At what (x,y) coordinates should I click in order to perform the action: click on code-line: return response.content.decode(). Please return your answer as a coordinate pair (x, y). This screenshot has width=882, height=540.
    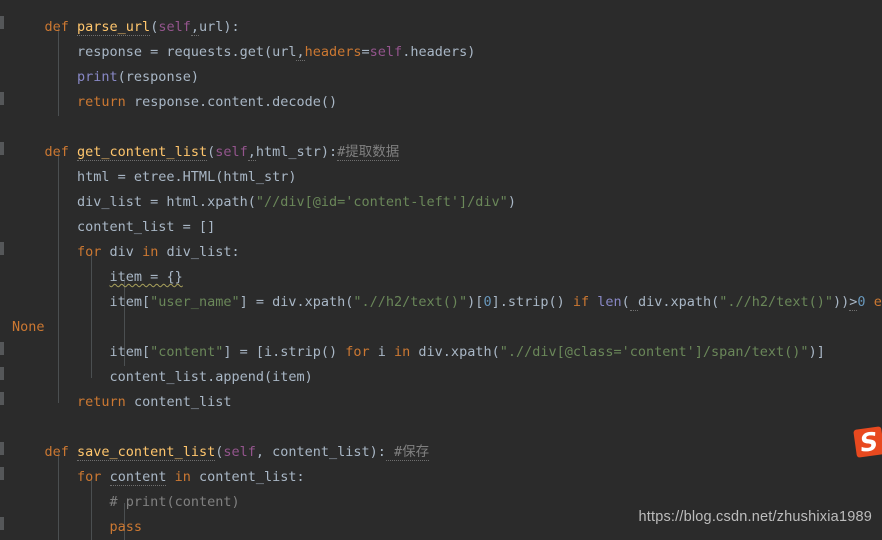
    Looking at the image, I should click on (174, 102).